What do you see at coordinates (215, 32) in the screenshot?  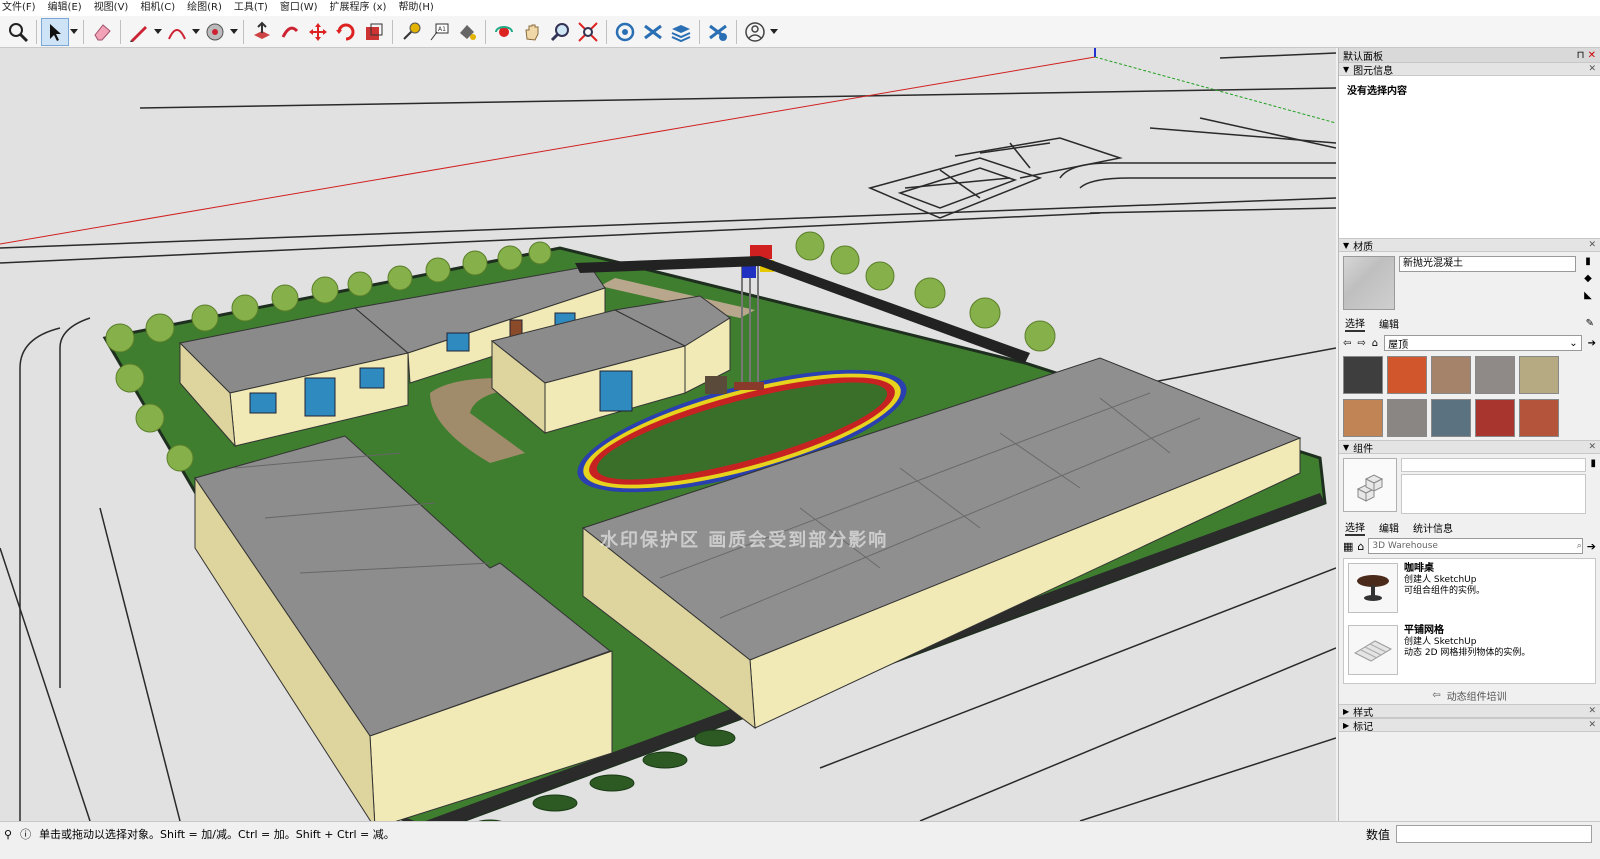 I see `shape-circle-icon` at bounding box center [215, 32].